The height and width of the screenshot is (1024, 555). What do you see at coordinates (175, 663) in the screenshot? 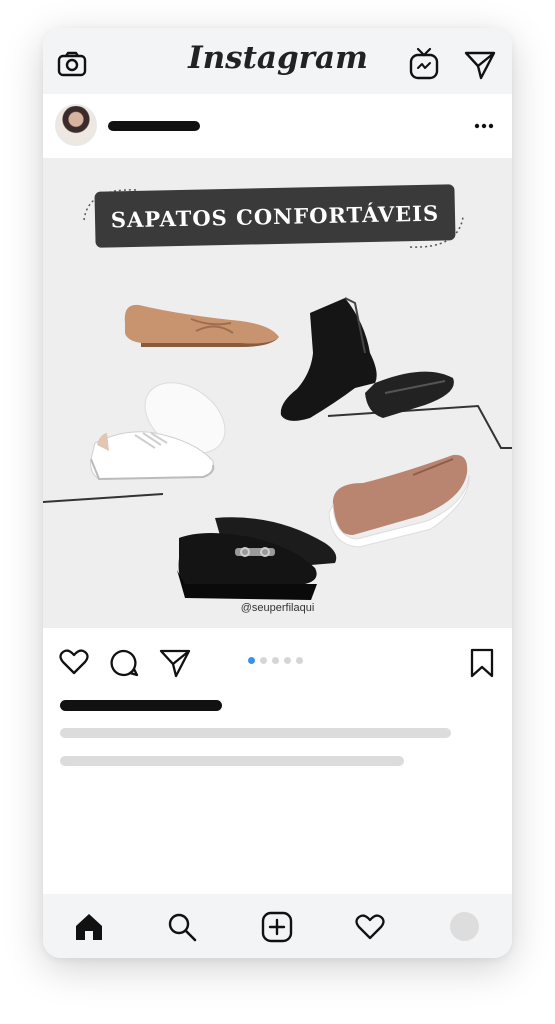
I see `share-icon` at bounding box center [175, 663].